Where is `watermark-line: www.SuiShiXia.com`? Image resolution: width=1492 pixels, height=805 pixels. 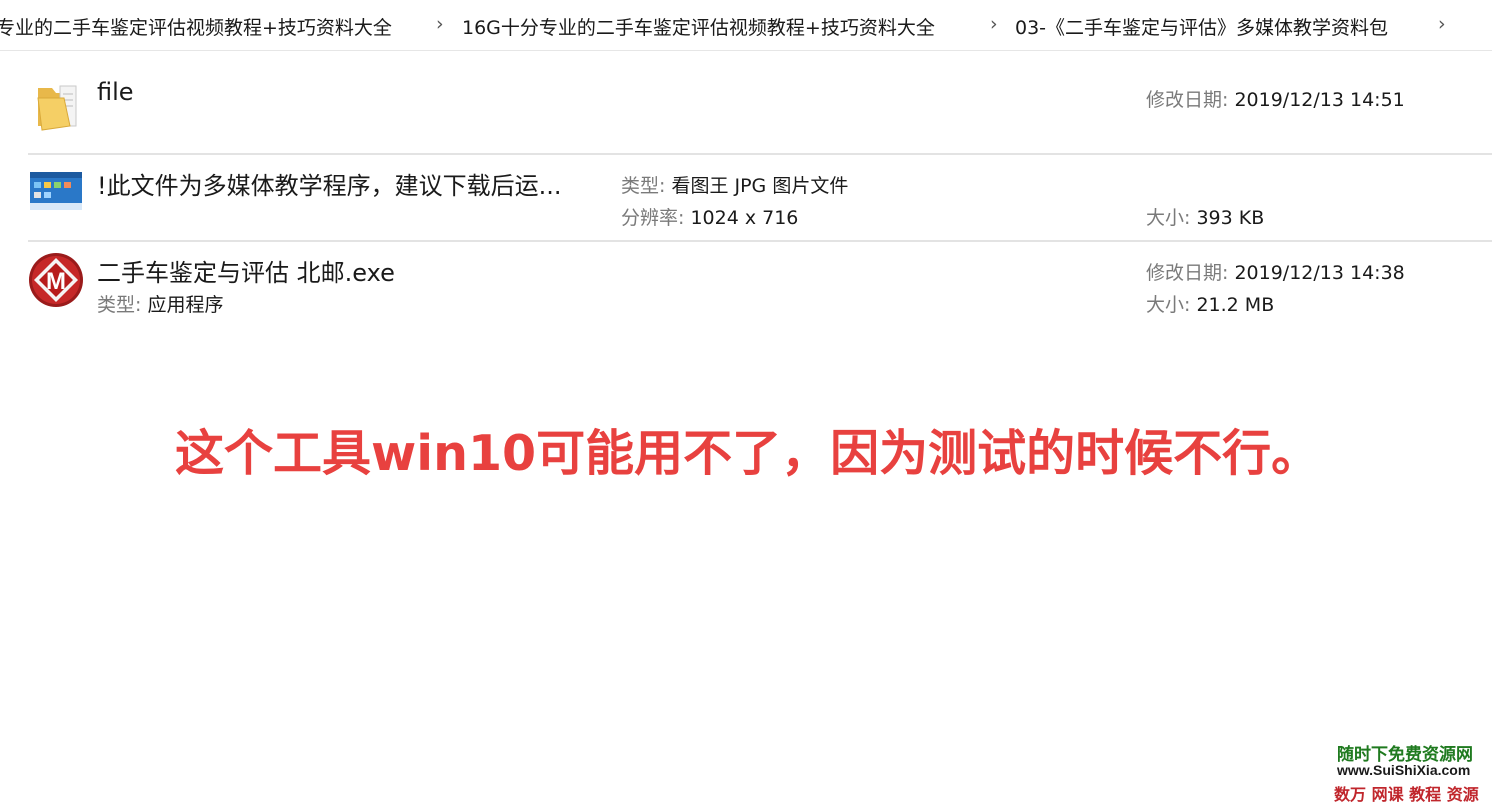
watermark-line: www.SuiShiXia.com is located at coordinates (1404, 770).